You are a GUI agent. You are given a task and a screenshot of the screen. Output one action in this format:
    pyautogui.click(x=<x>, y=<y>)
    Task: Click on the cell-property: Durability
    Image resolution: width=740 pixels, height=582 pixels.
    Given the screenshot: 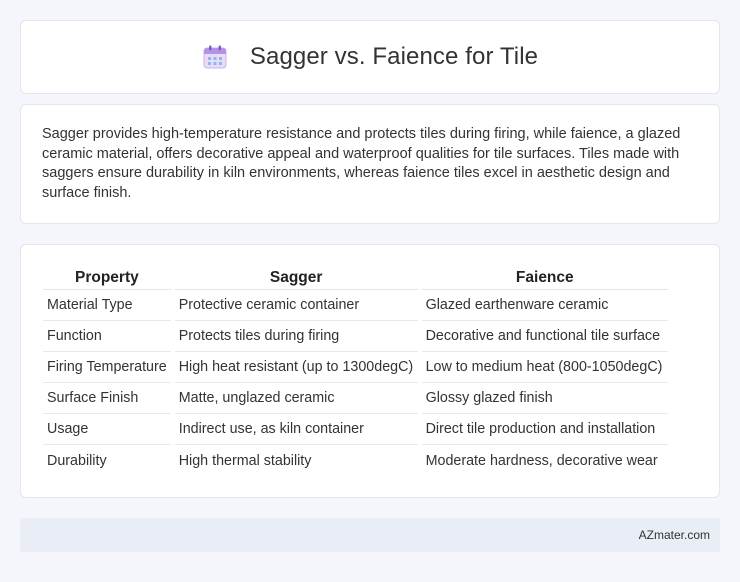 What is the action you would take?
    pyautogui.click(x=77, y=460)
    